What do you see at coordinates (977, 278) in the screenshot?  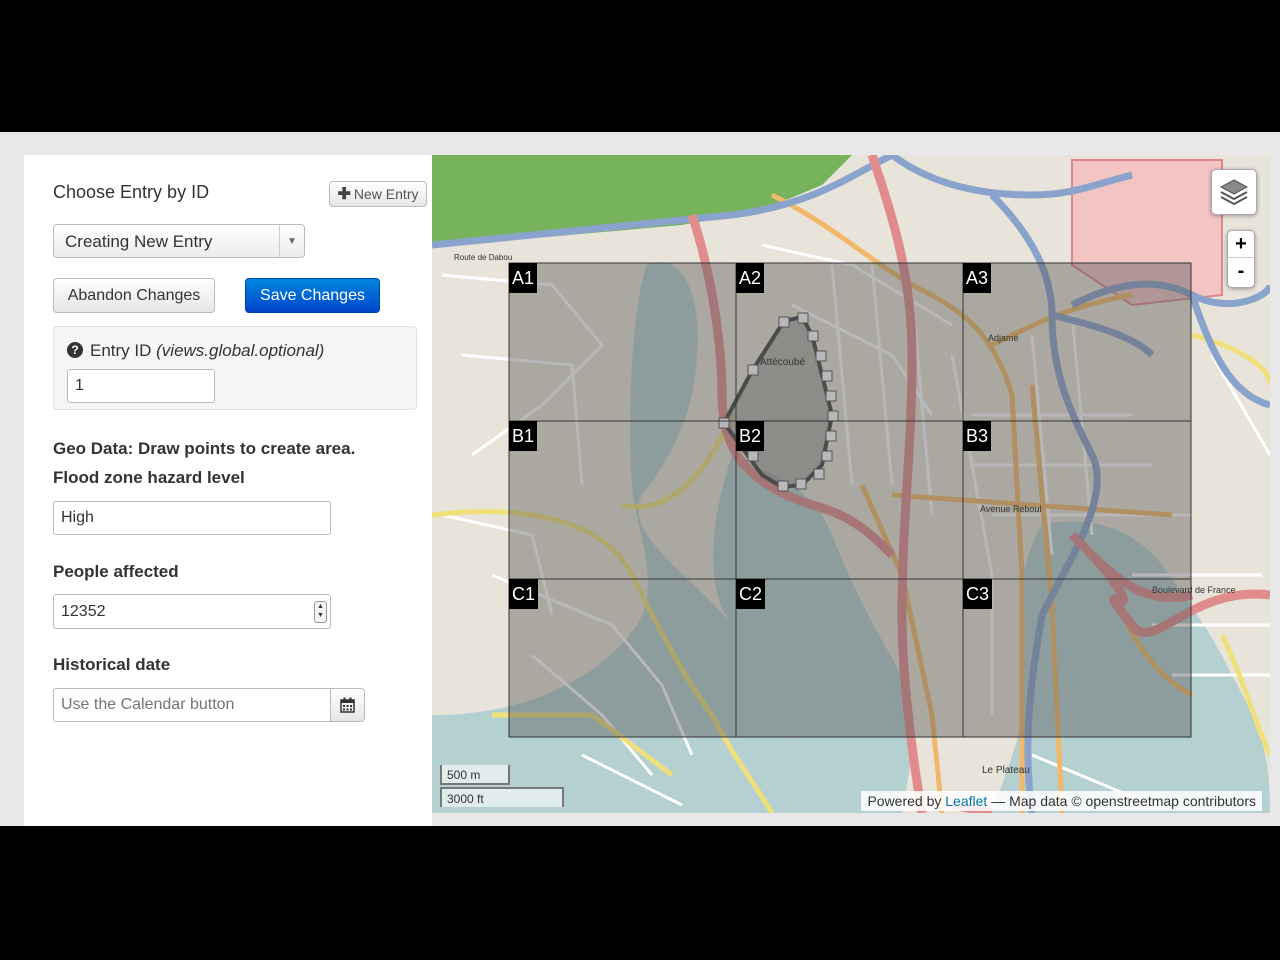 I see `grid-label-a3: A3` at bounding box center [977, 278].